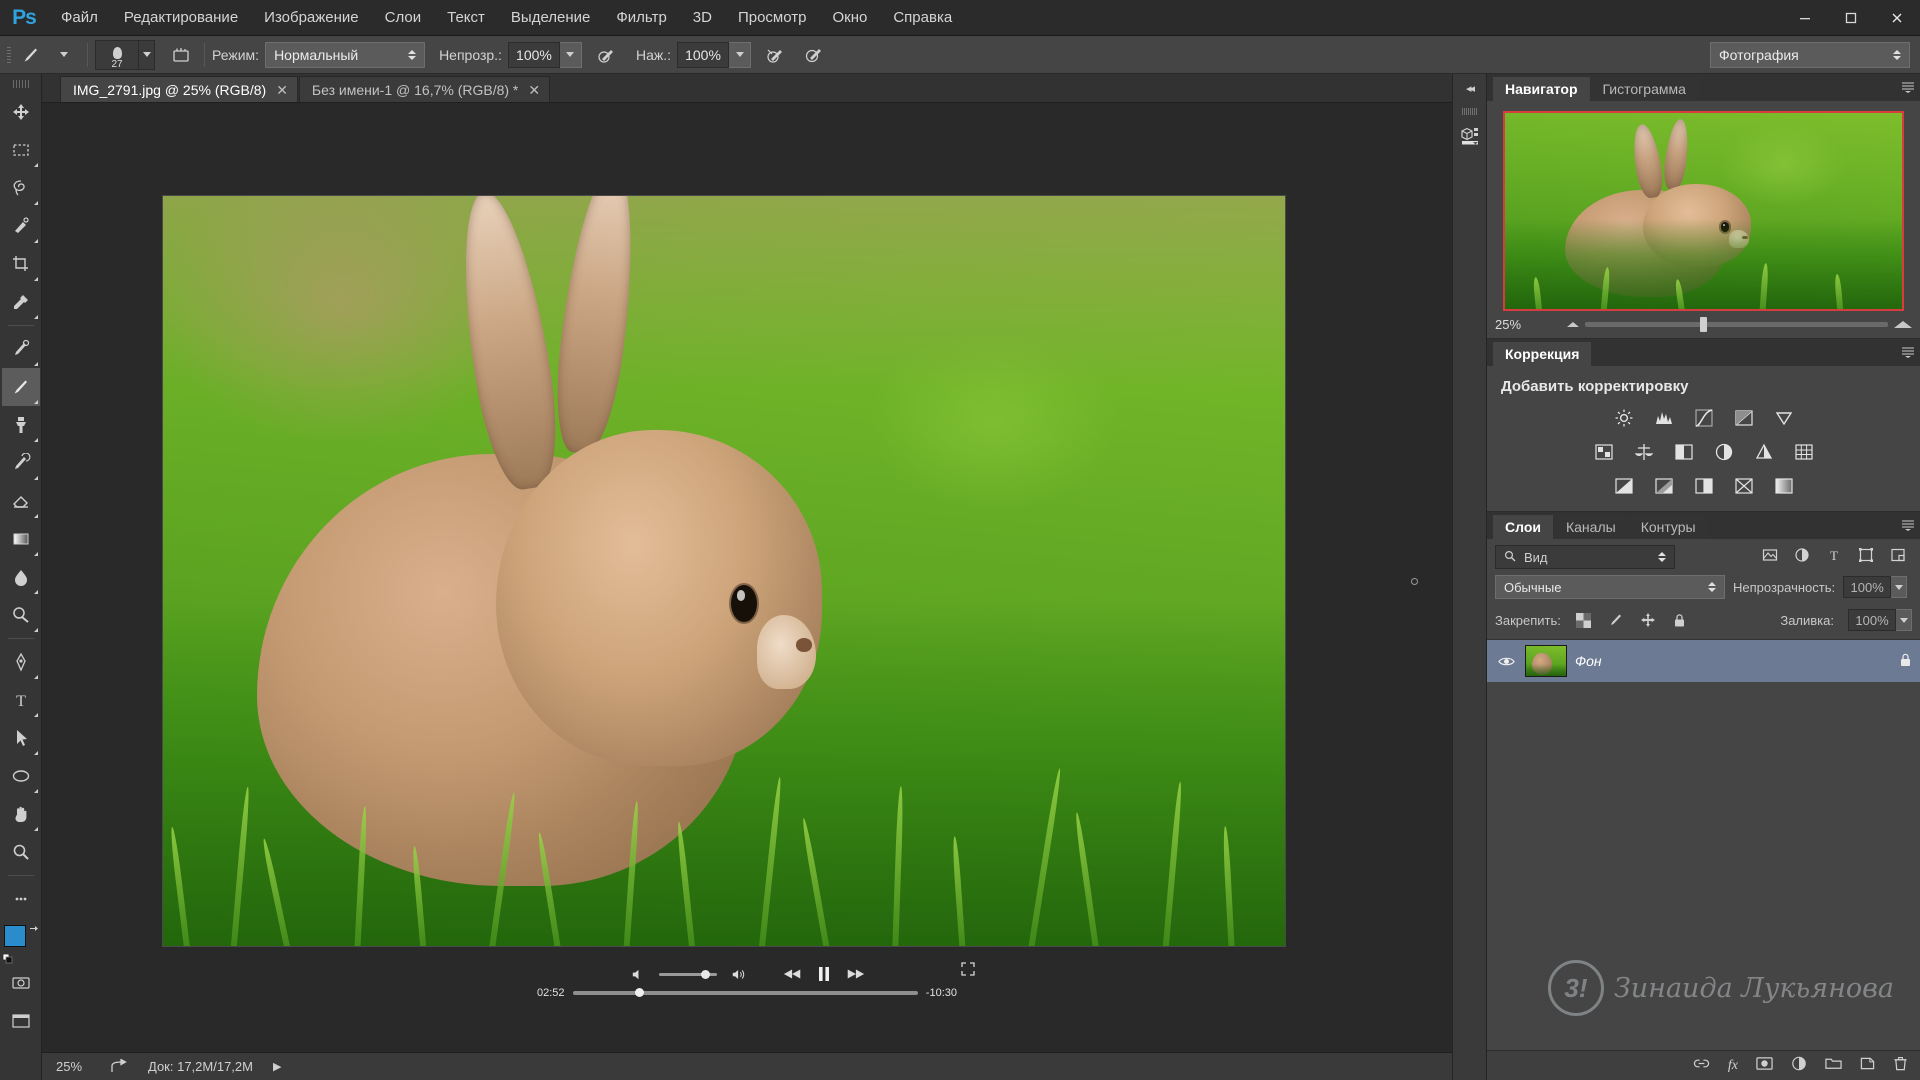 Image resolution: width=1920 pixels, height=1080 pixels. I want to click on clone-stamp-tool, so click(21, 425).